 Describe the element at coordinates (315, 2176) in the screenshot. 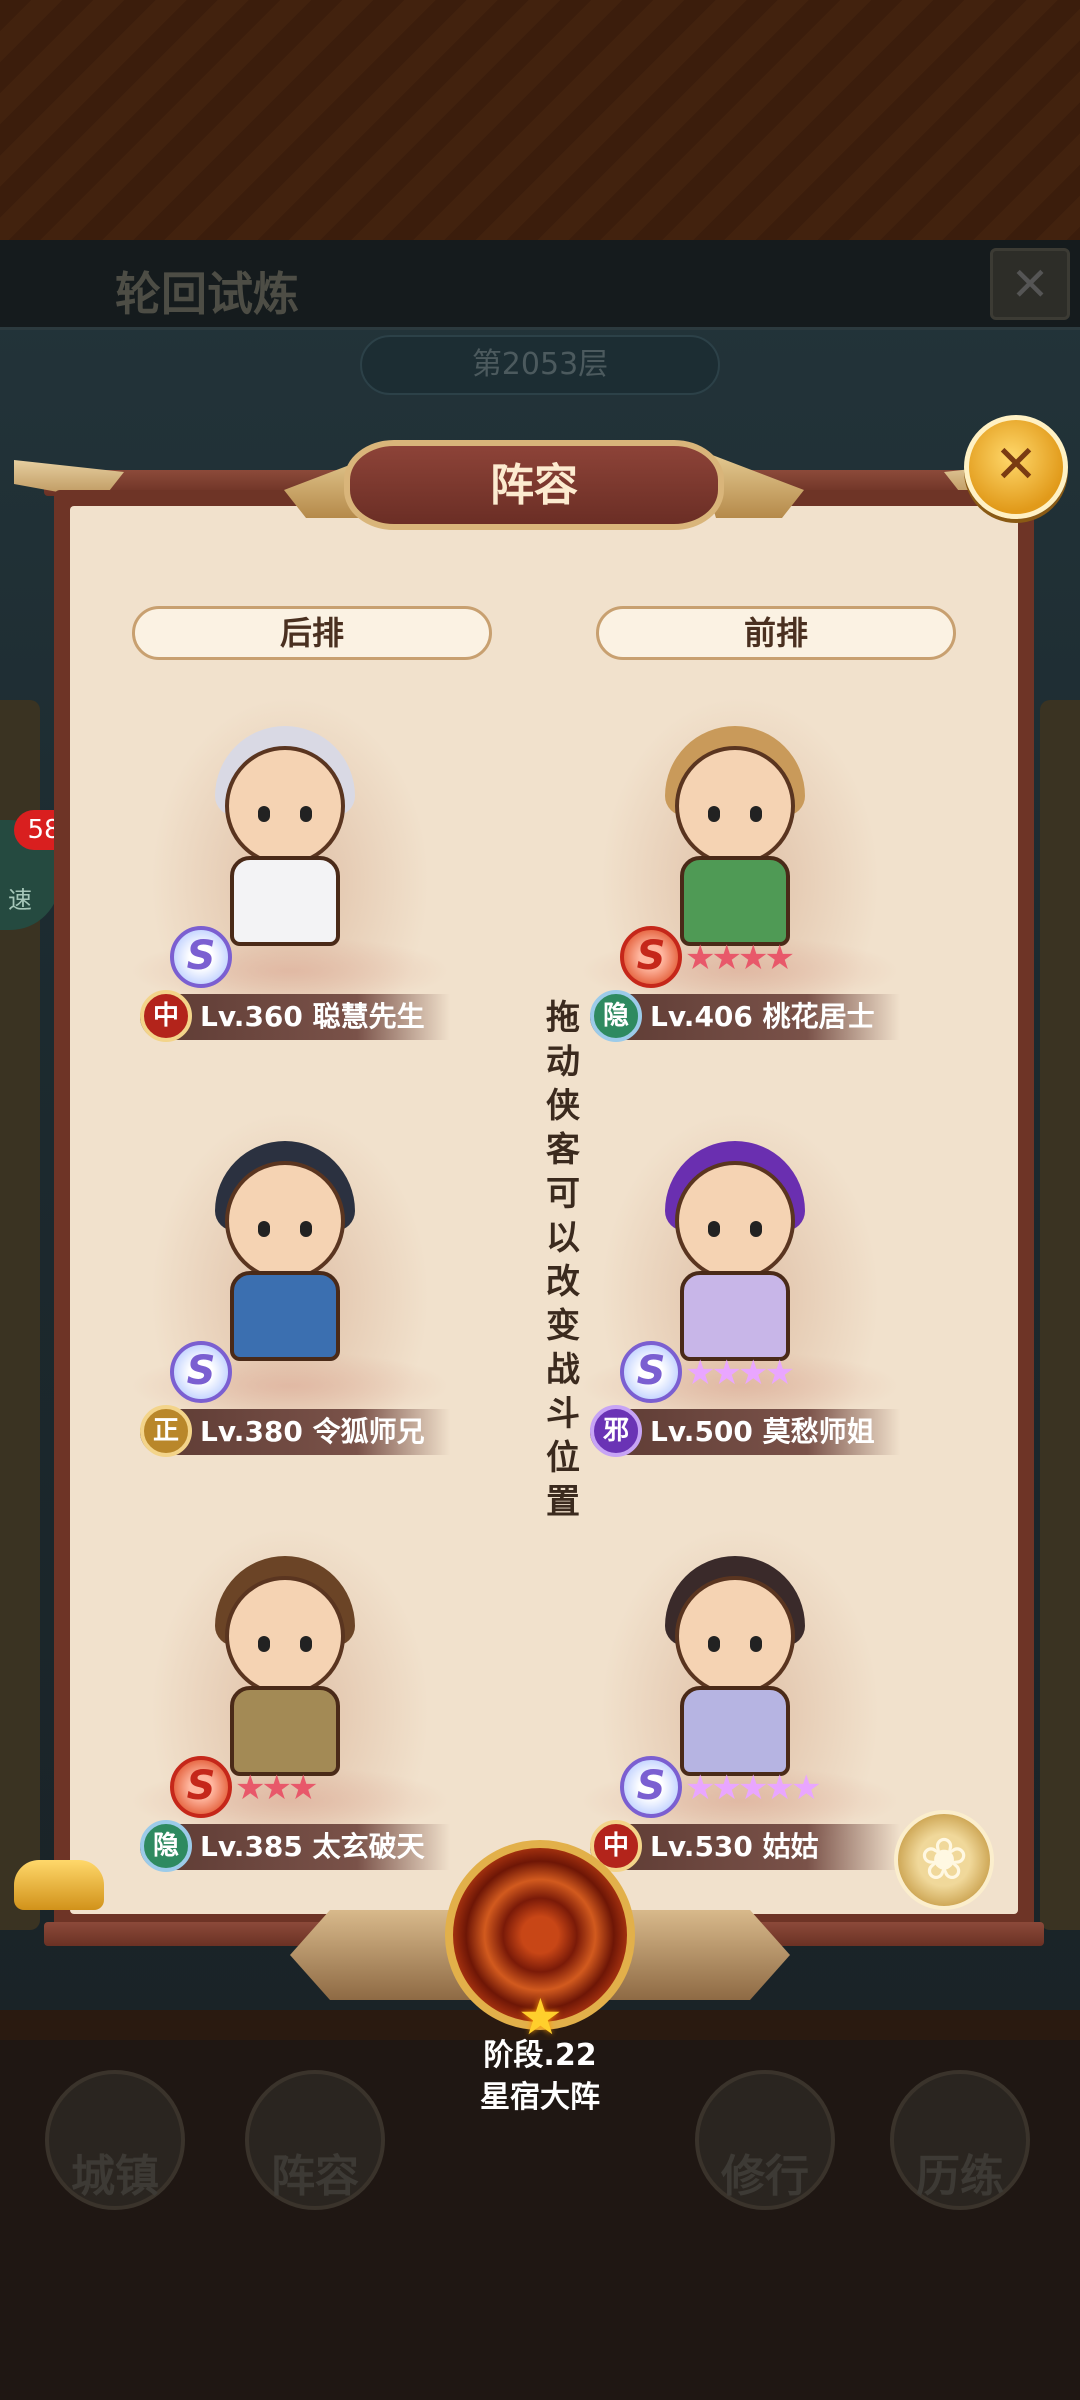

I see `nav-lineup-label: 阵容` at that location.